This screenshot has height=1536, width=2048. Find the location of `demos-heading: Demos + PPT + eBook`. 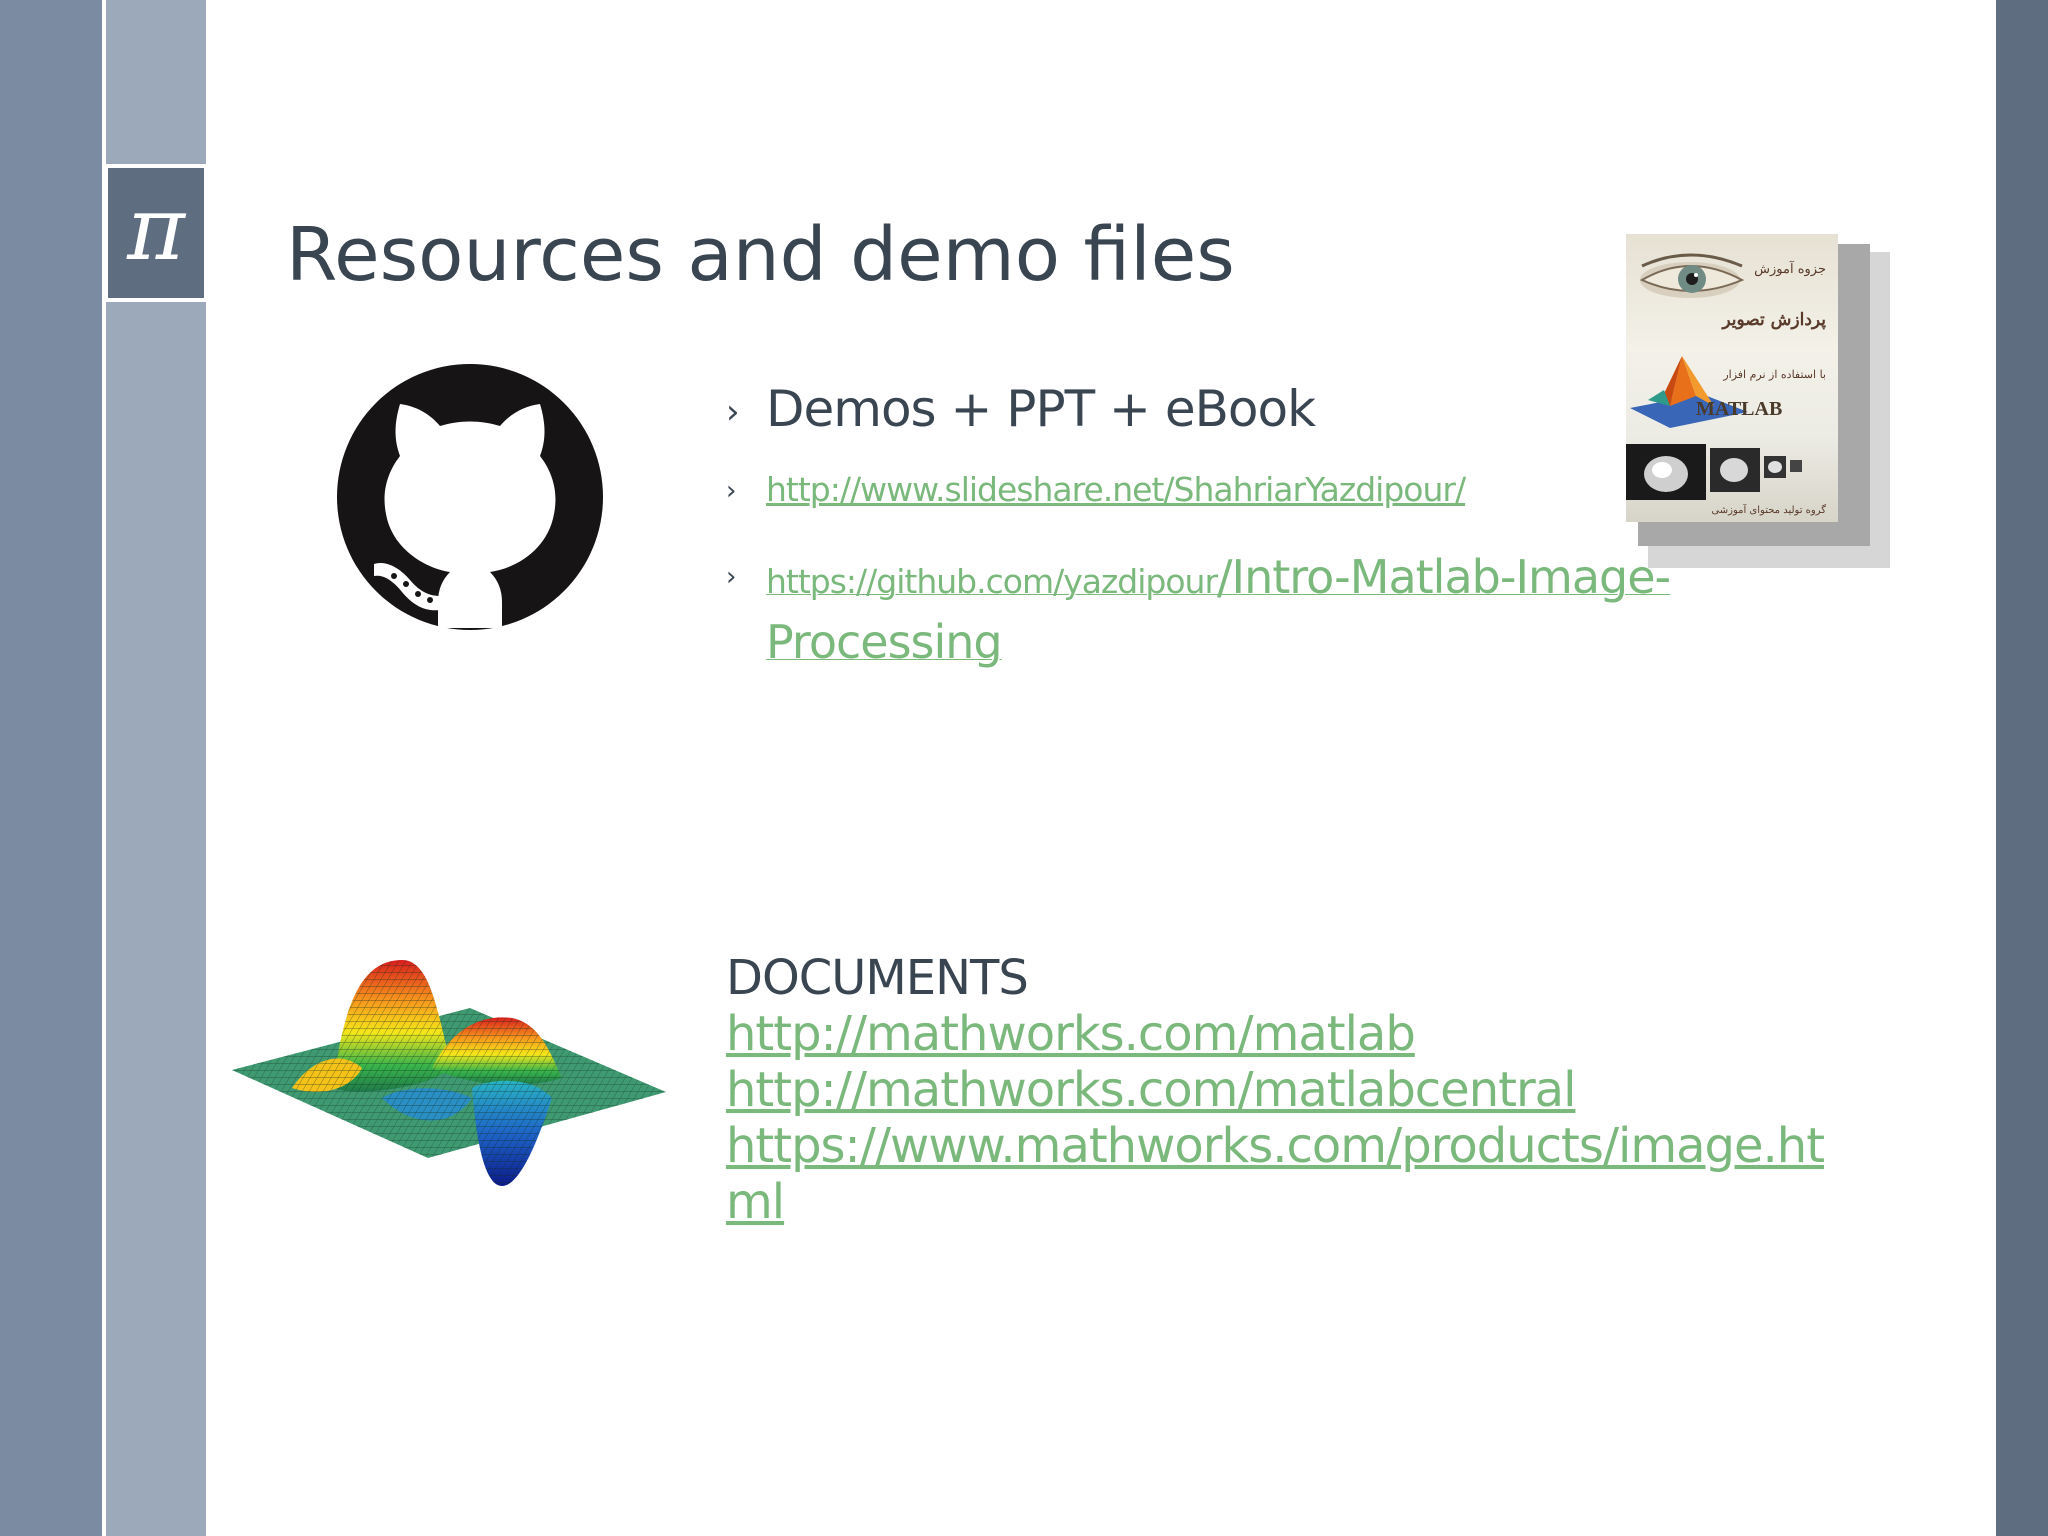

demos-heading: Demos + PPT + eBook is located at coordinates (1041, 409).